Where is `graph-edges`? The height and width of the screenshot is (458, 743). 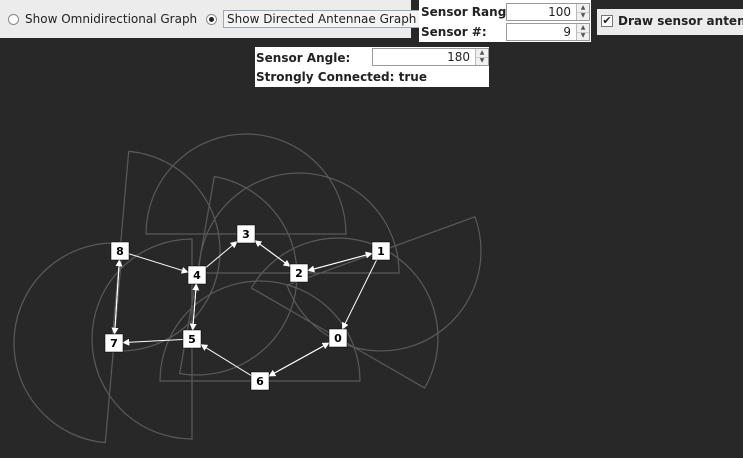 graph-edges is located at coordinates (246, 307).